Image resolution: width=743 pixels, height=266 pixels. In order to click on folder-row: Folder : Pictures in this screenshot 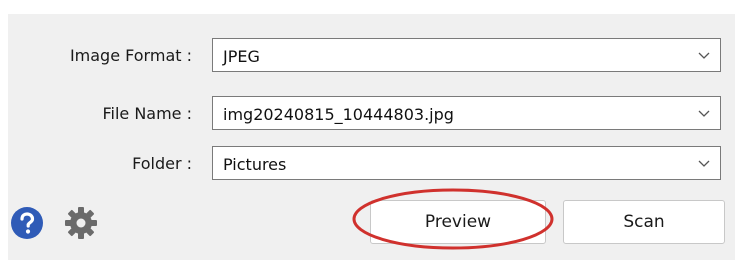, I will do `click(363, 164)`.